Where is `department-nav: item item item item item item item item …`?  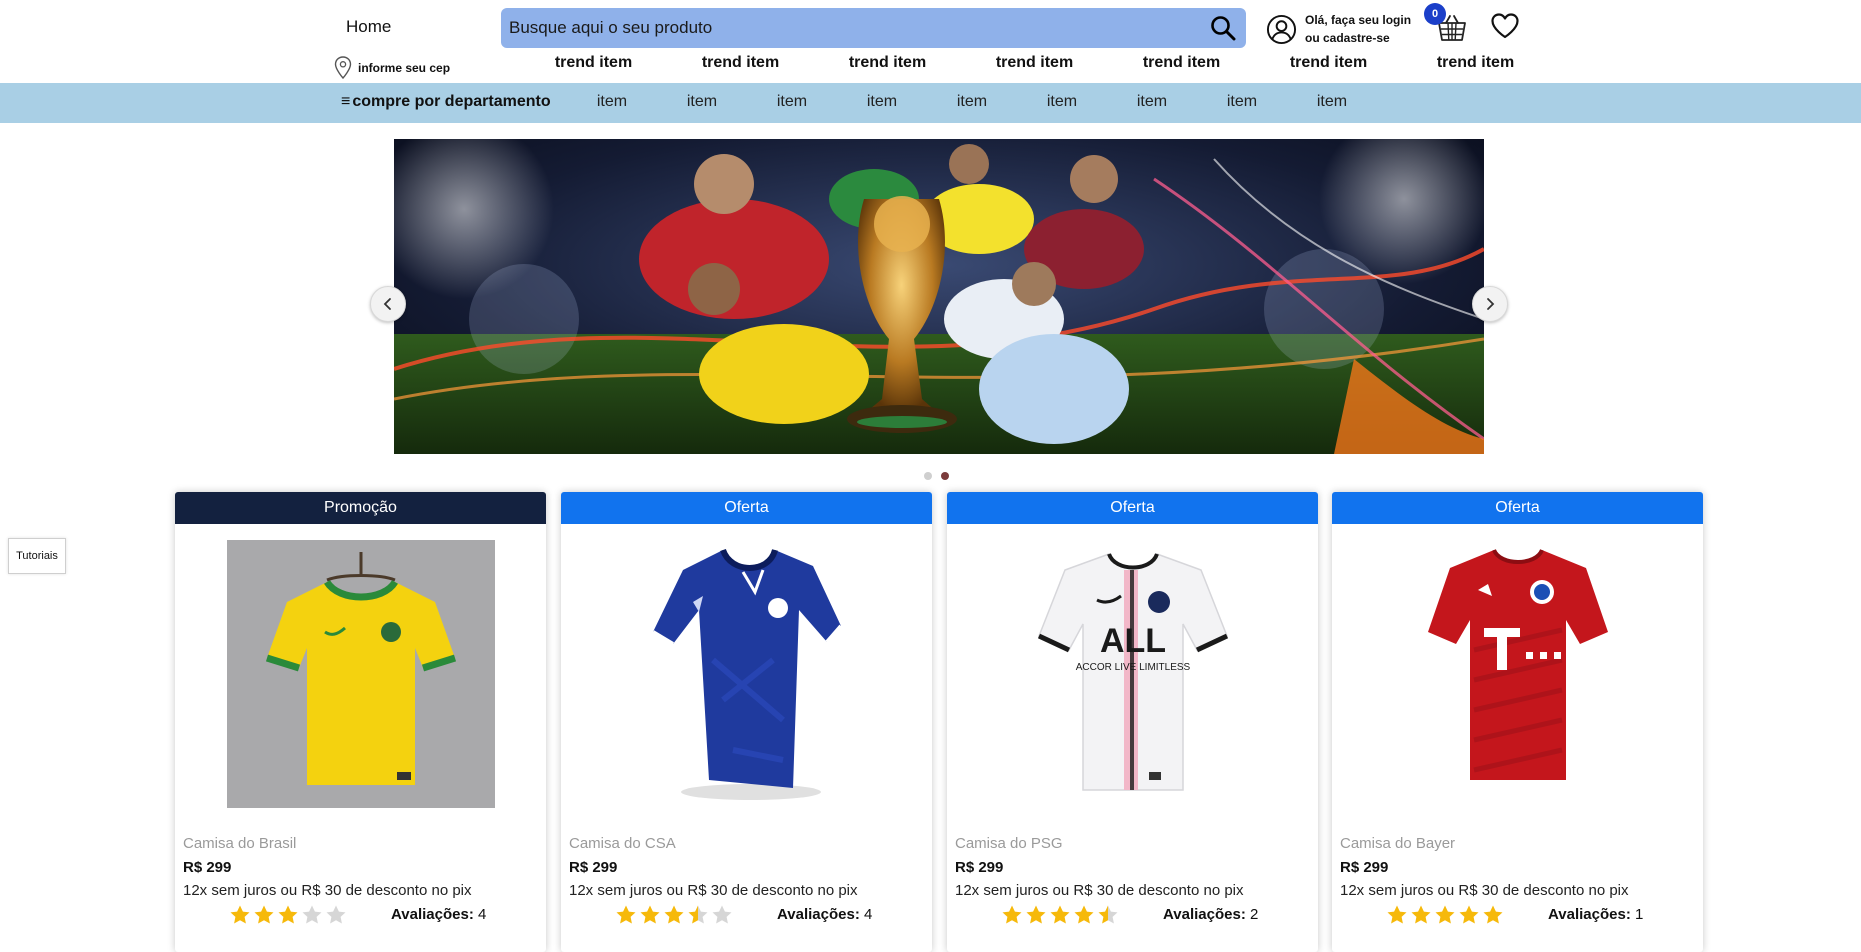 department-nav: item item item item item item item item … is located at coordinates (972, 102).